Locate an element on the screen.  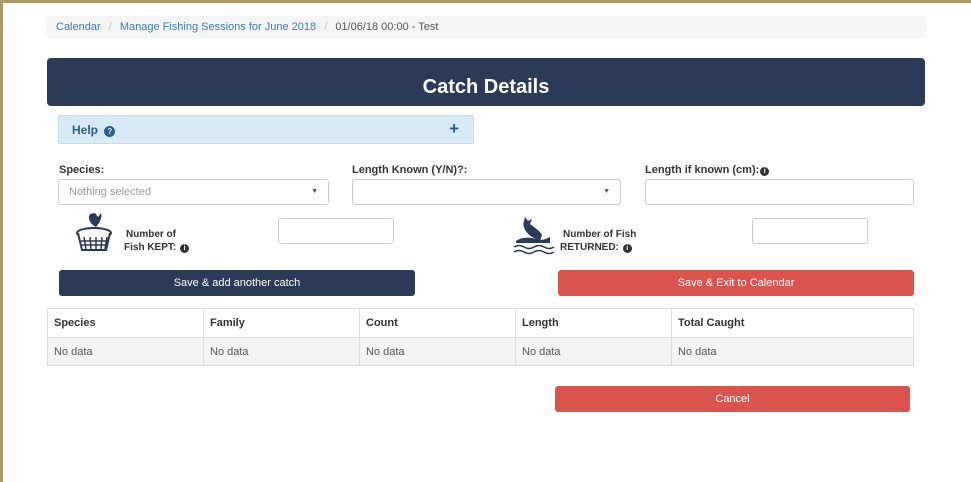
species-label: Species: is located at coordinates (82, 170).